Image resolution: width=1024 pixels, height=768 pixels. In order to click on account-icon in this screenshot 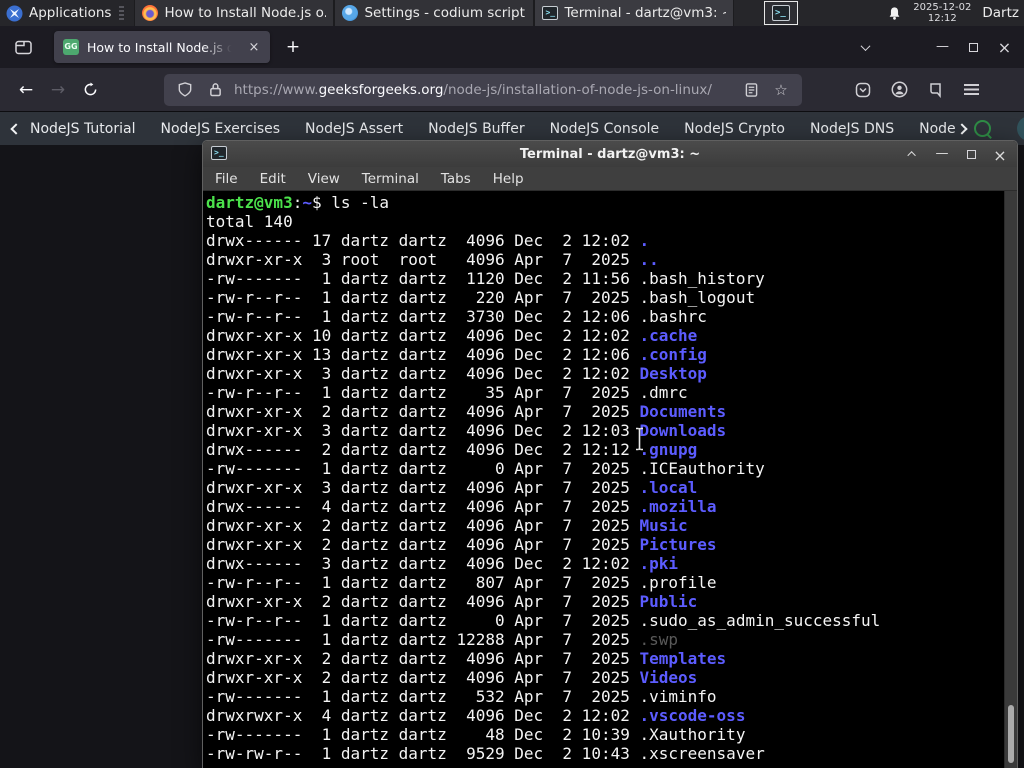, I will do `click(899, 89)`.